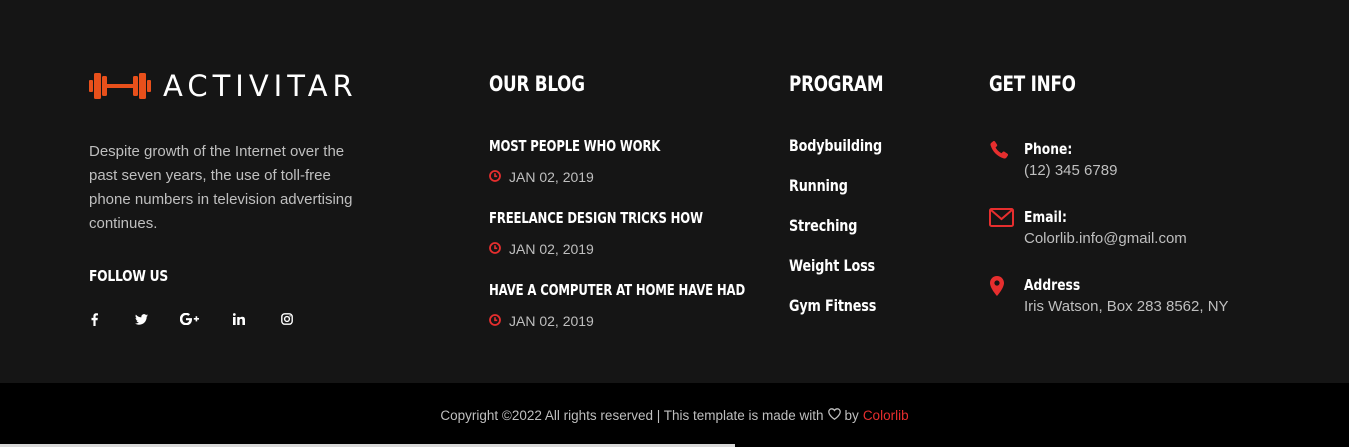 The width and height of the screenshot is (1349, 447). What do you see at coordinates (141, 319) in the screenshot?
I see `twitter-icon` at bounding box center [141, 319].